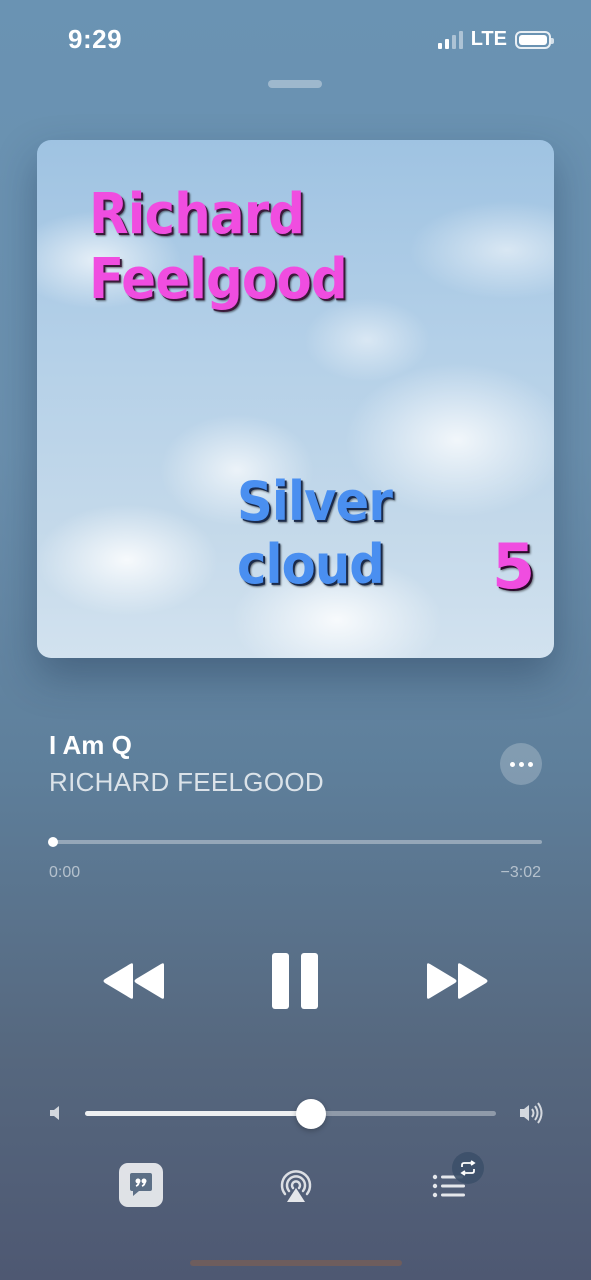 The image size is (591, 1280). What do you see at coordinates (521, 764) in the screenshot?
I see `more-options-button` at bounding box center [521, 764].